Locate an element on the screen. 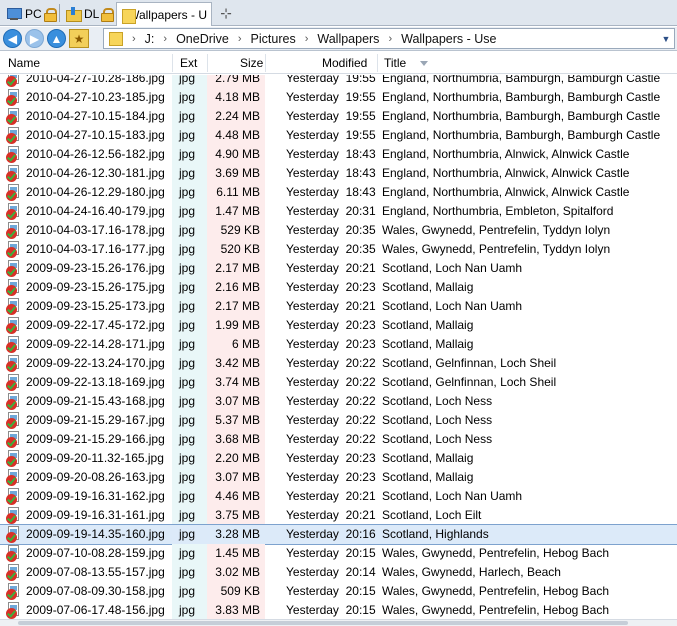  file-size: 3.42 MB is located at coordinates (237, 363).